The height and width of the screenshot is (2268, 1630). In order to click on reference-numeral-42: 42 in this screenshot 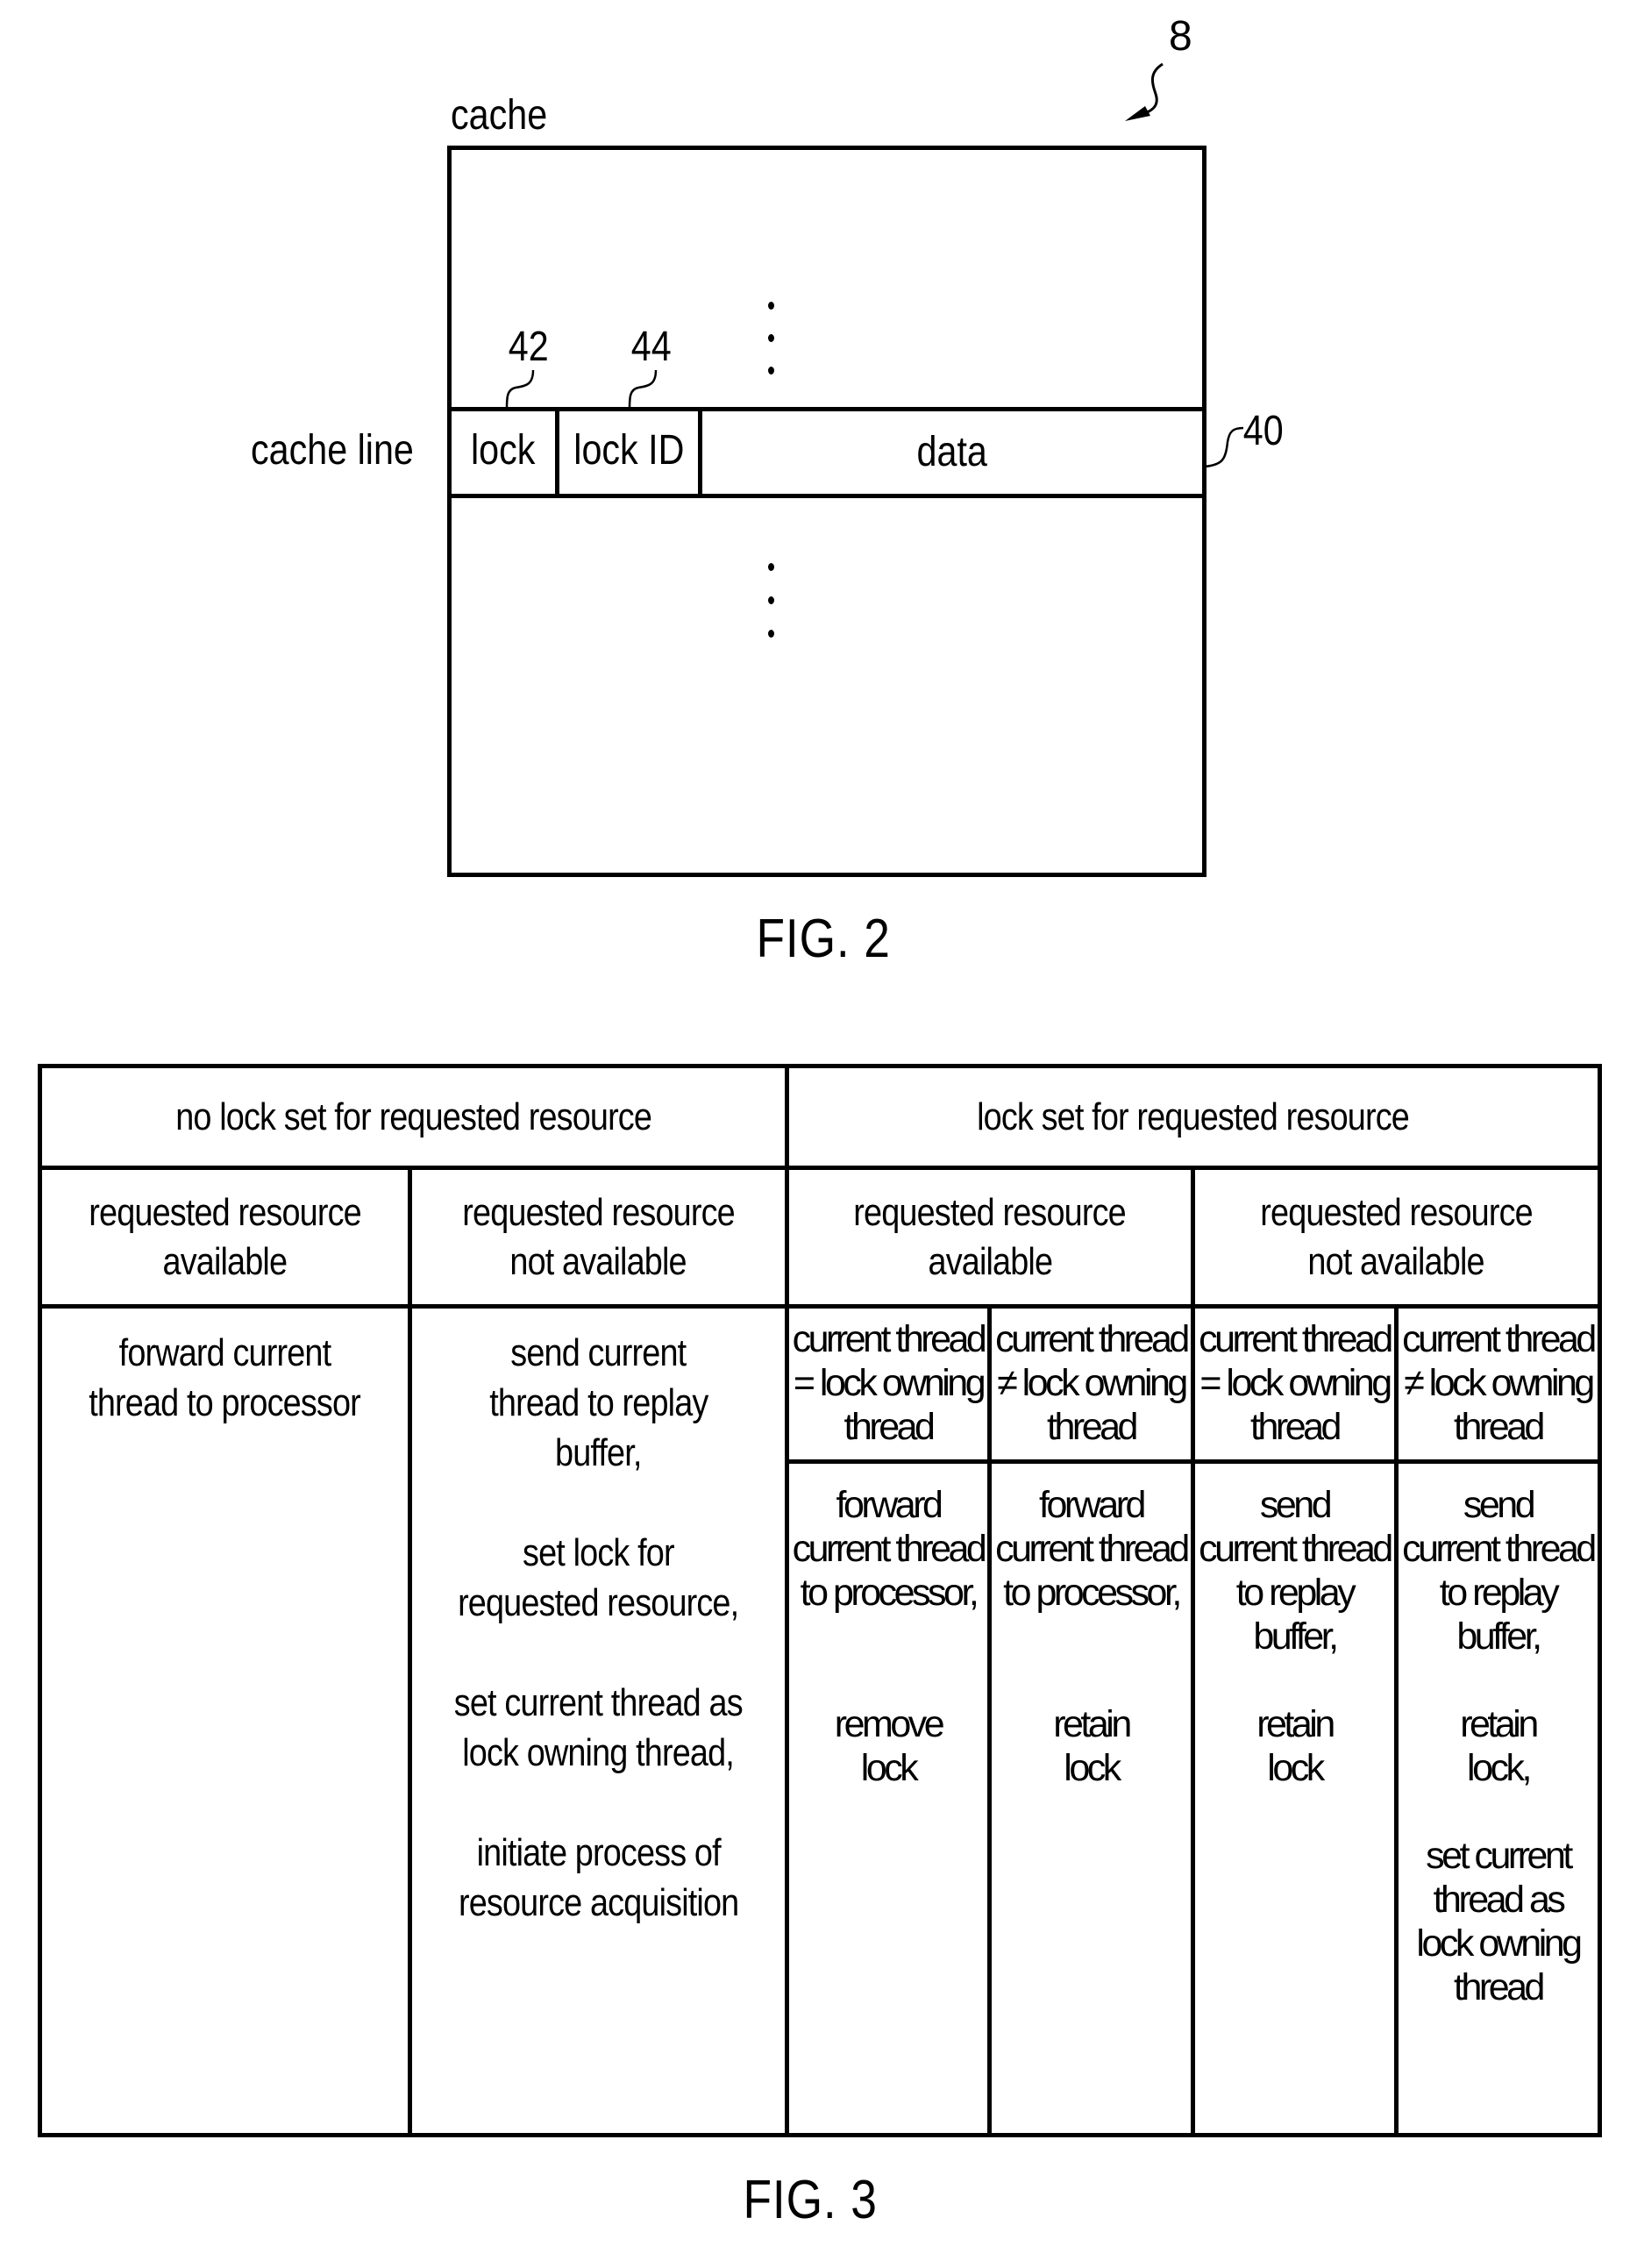, I will do `click(528, 347)`.